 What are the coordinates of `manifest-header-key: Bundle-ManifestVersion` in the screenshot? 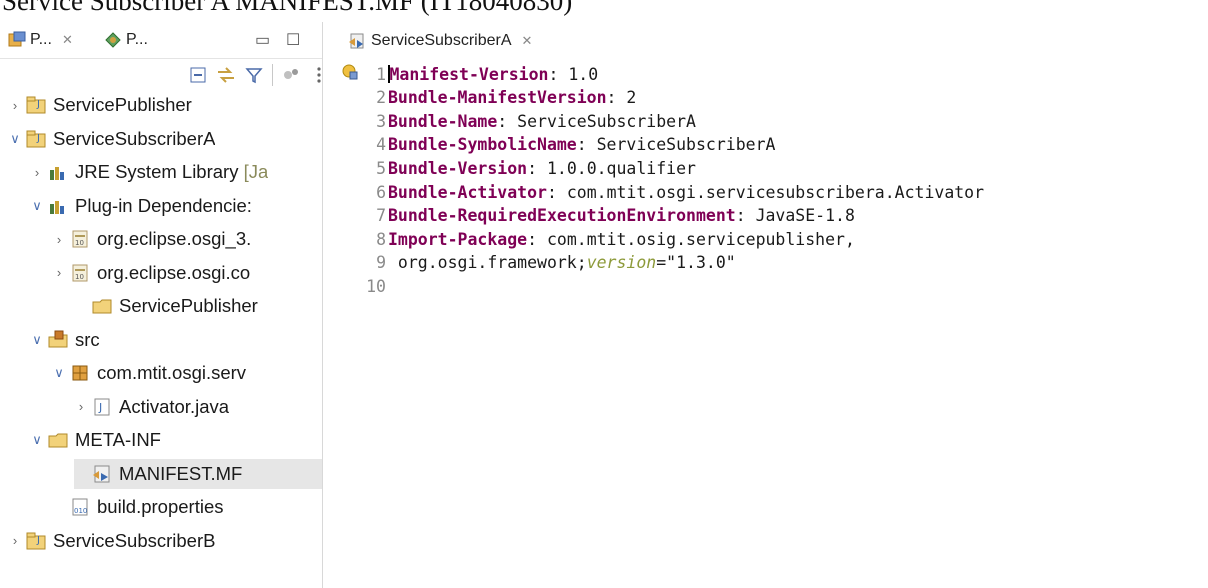 It's located at (497, 98).